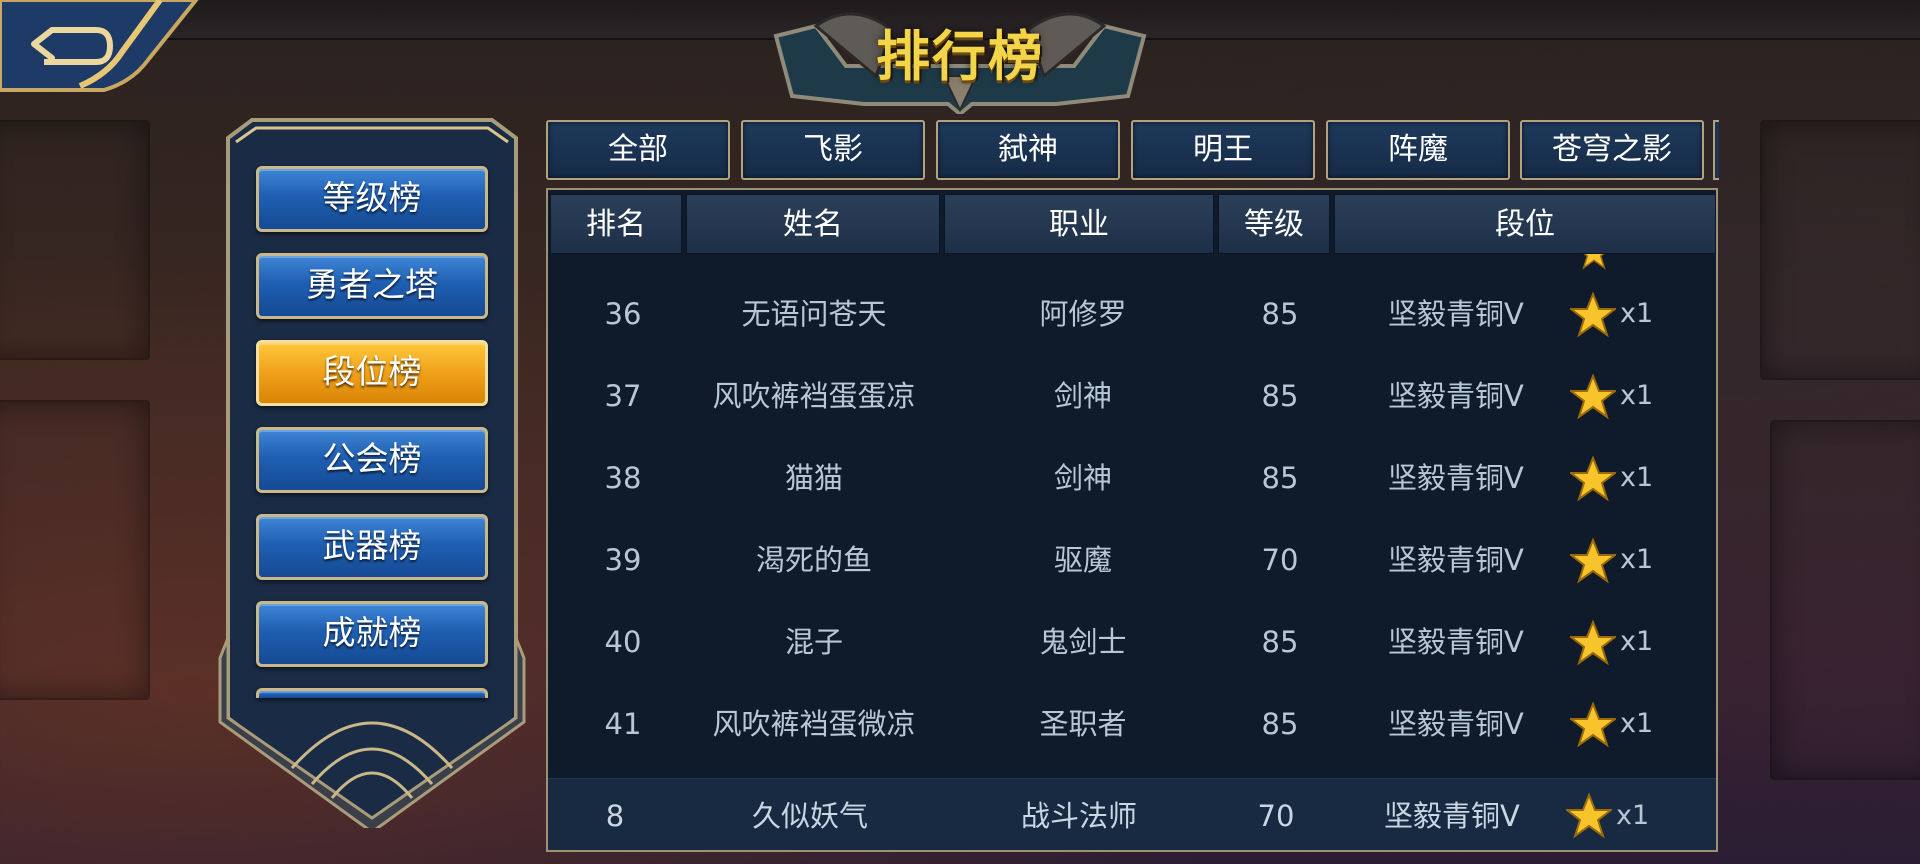 This screenshot has height=864, width=1920. What do you see at coordinates (638, 150) in the screenshot?
I see `tab-all: 全部` at bounding box center [638, 150].